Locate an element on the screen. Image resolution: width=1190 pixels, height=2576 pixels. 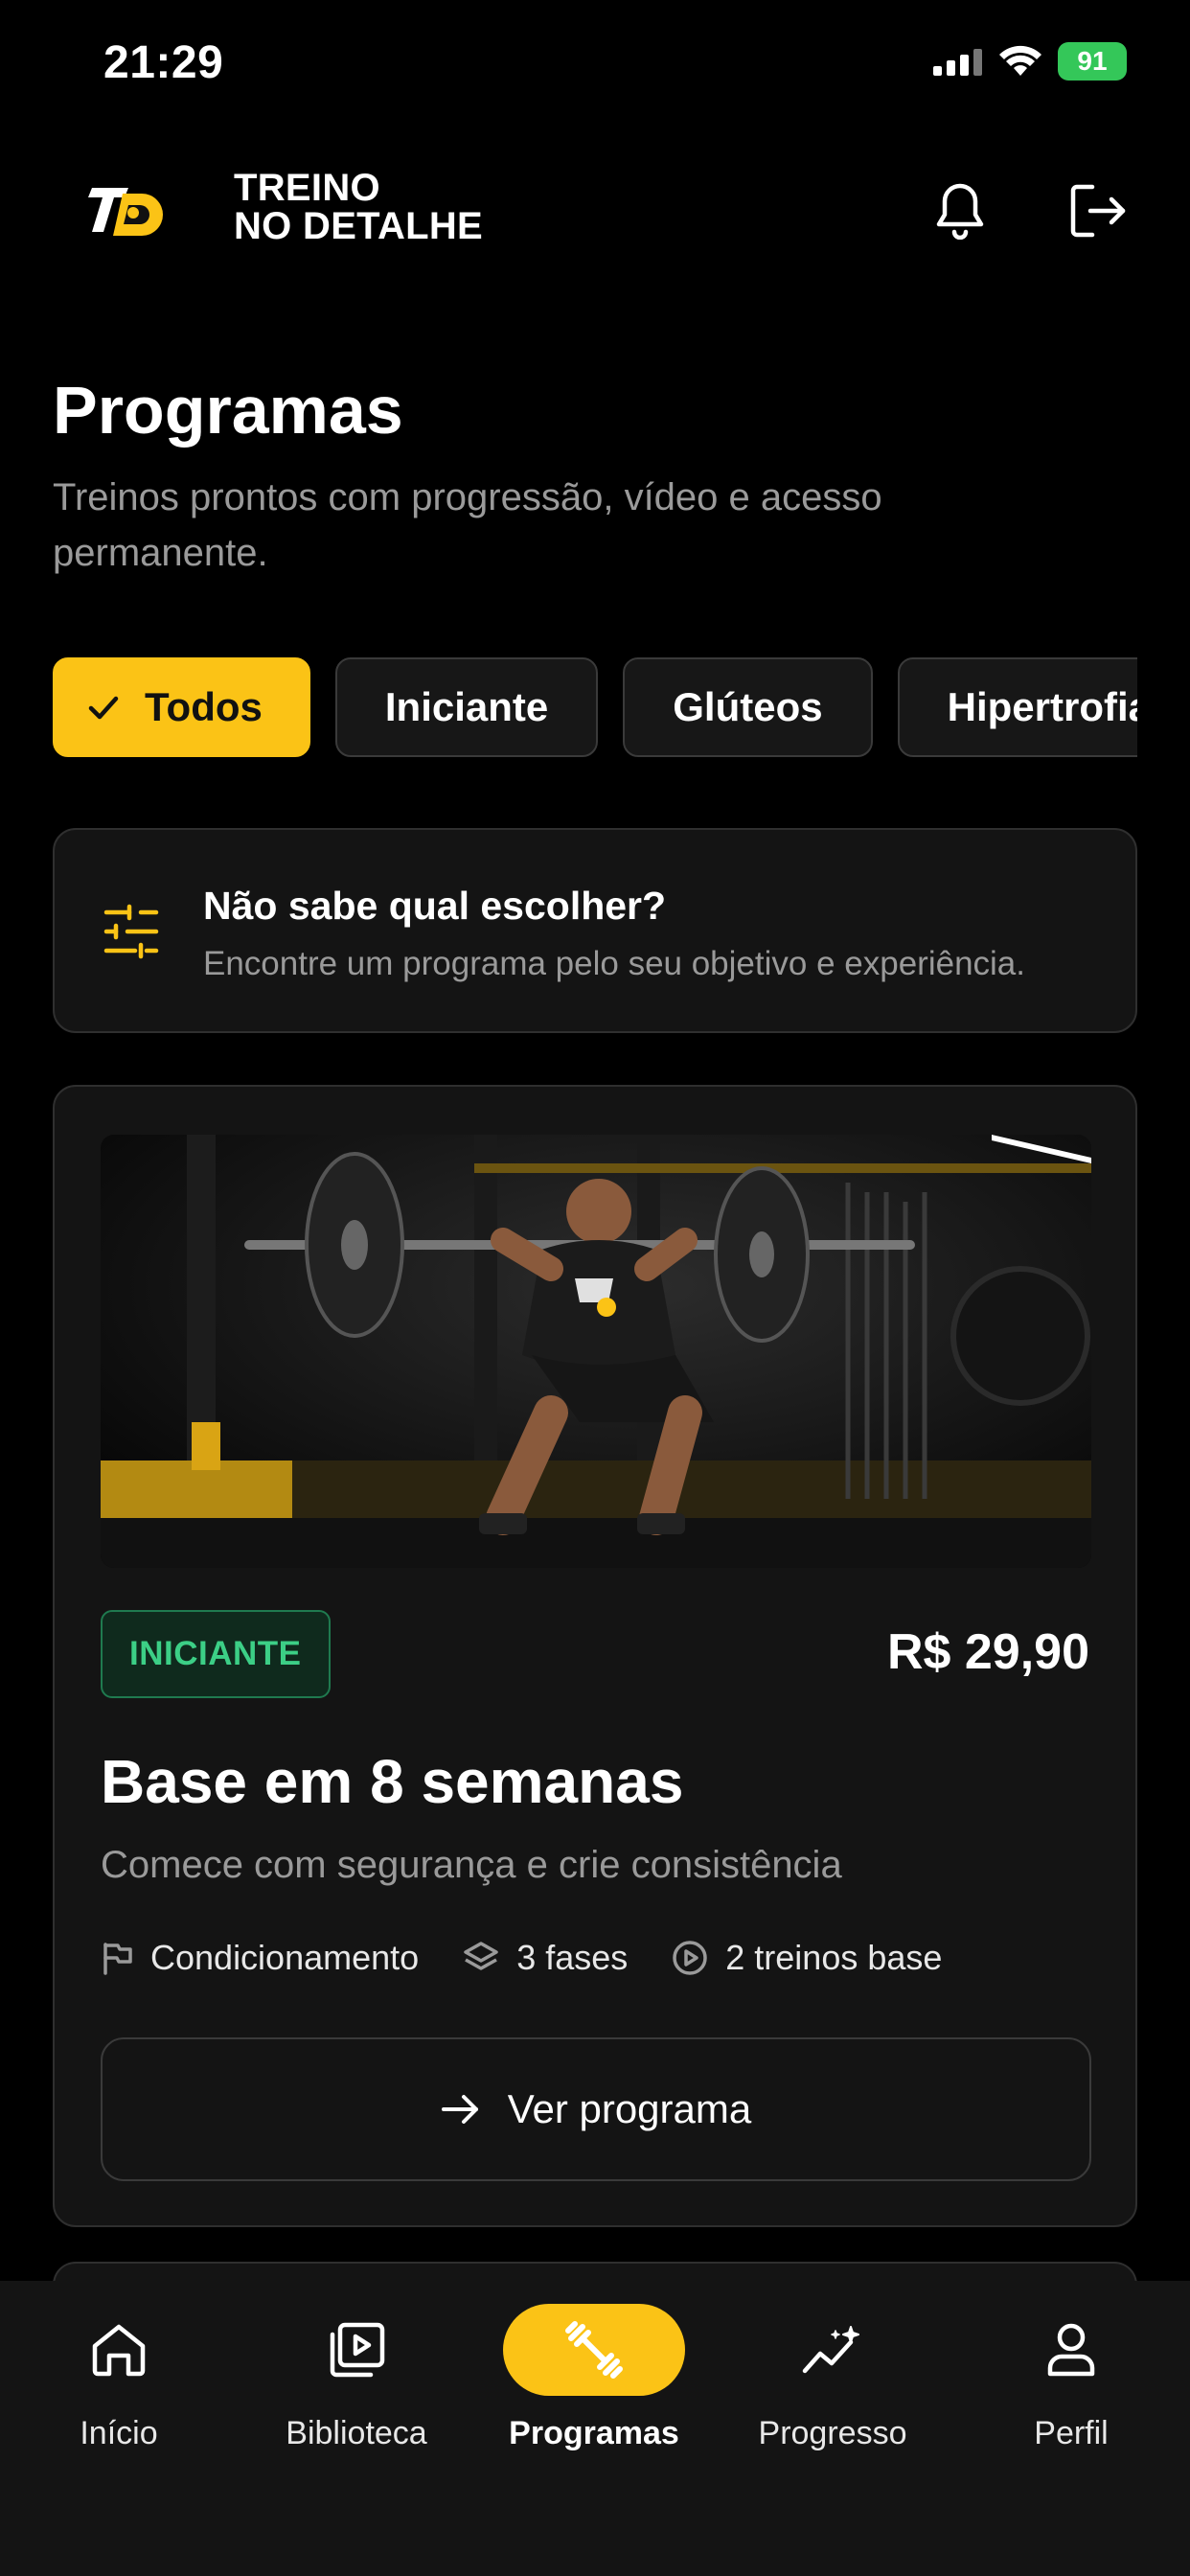
filter-chips: Todos Iniciante Glúteos Hipertrofia is located at coordinates (595, 707).